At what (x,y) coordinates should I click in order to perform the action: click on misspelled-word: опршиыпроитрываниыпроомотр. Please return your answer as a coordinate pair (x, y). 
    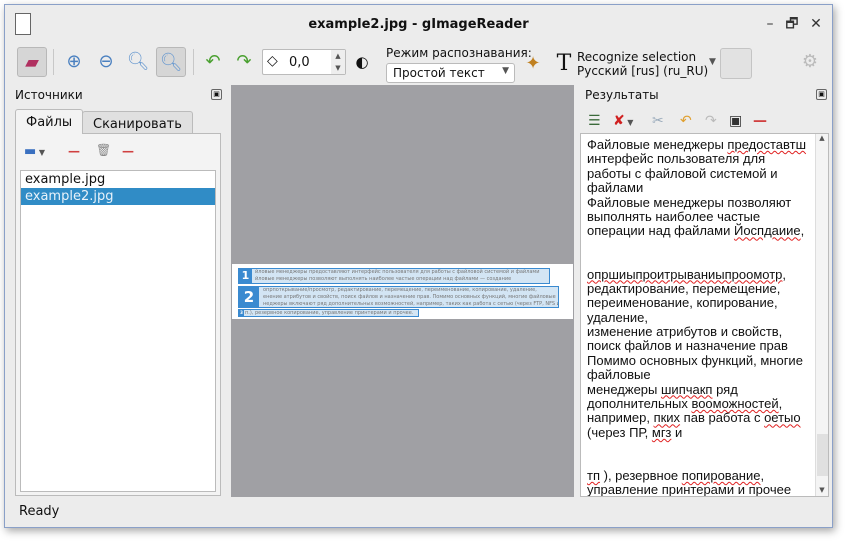
    Looking at the image, I should click on (684, 274).